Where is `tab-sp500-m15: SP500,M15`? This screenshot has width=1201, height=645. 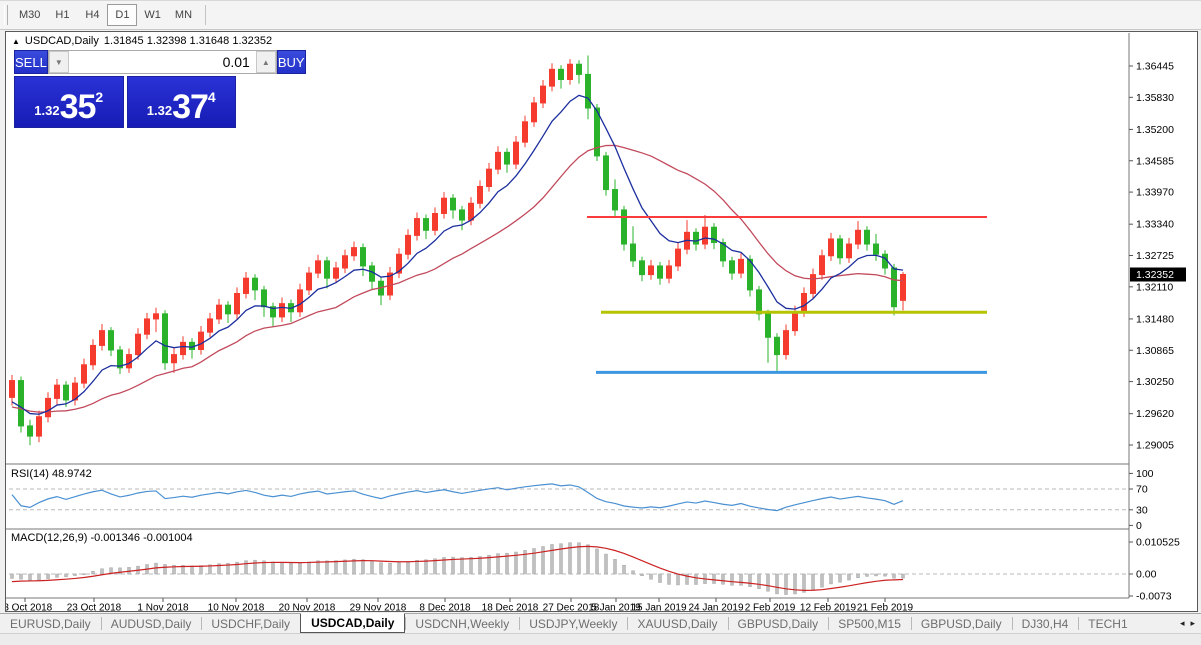
tab-sp500-m15: SP500,M15 is located at coordinates (869, 623).